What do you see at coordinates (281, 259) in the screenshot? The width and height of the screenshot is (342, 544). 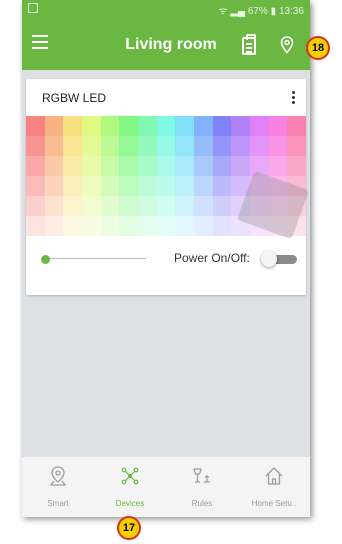 I see `power-toggle` at bounding box center [281, 259].